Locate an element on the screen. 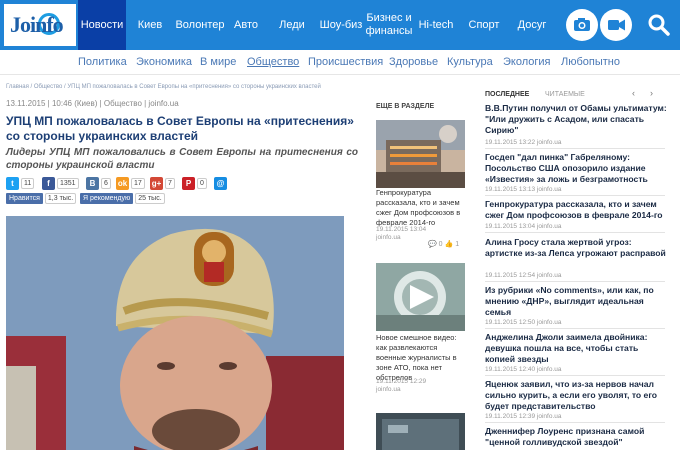  prev-arrow-icon: ‹ is located at coordinates (633, 93).